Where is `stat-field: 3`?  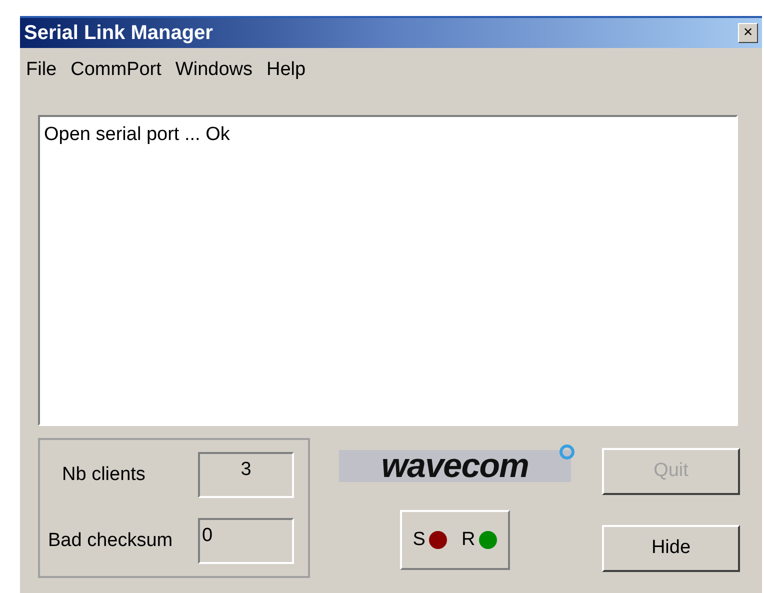 stat-field: 3 is located at coordinates (246, 475).